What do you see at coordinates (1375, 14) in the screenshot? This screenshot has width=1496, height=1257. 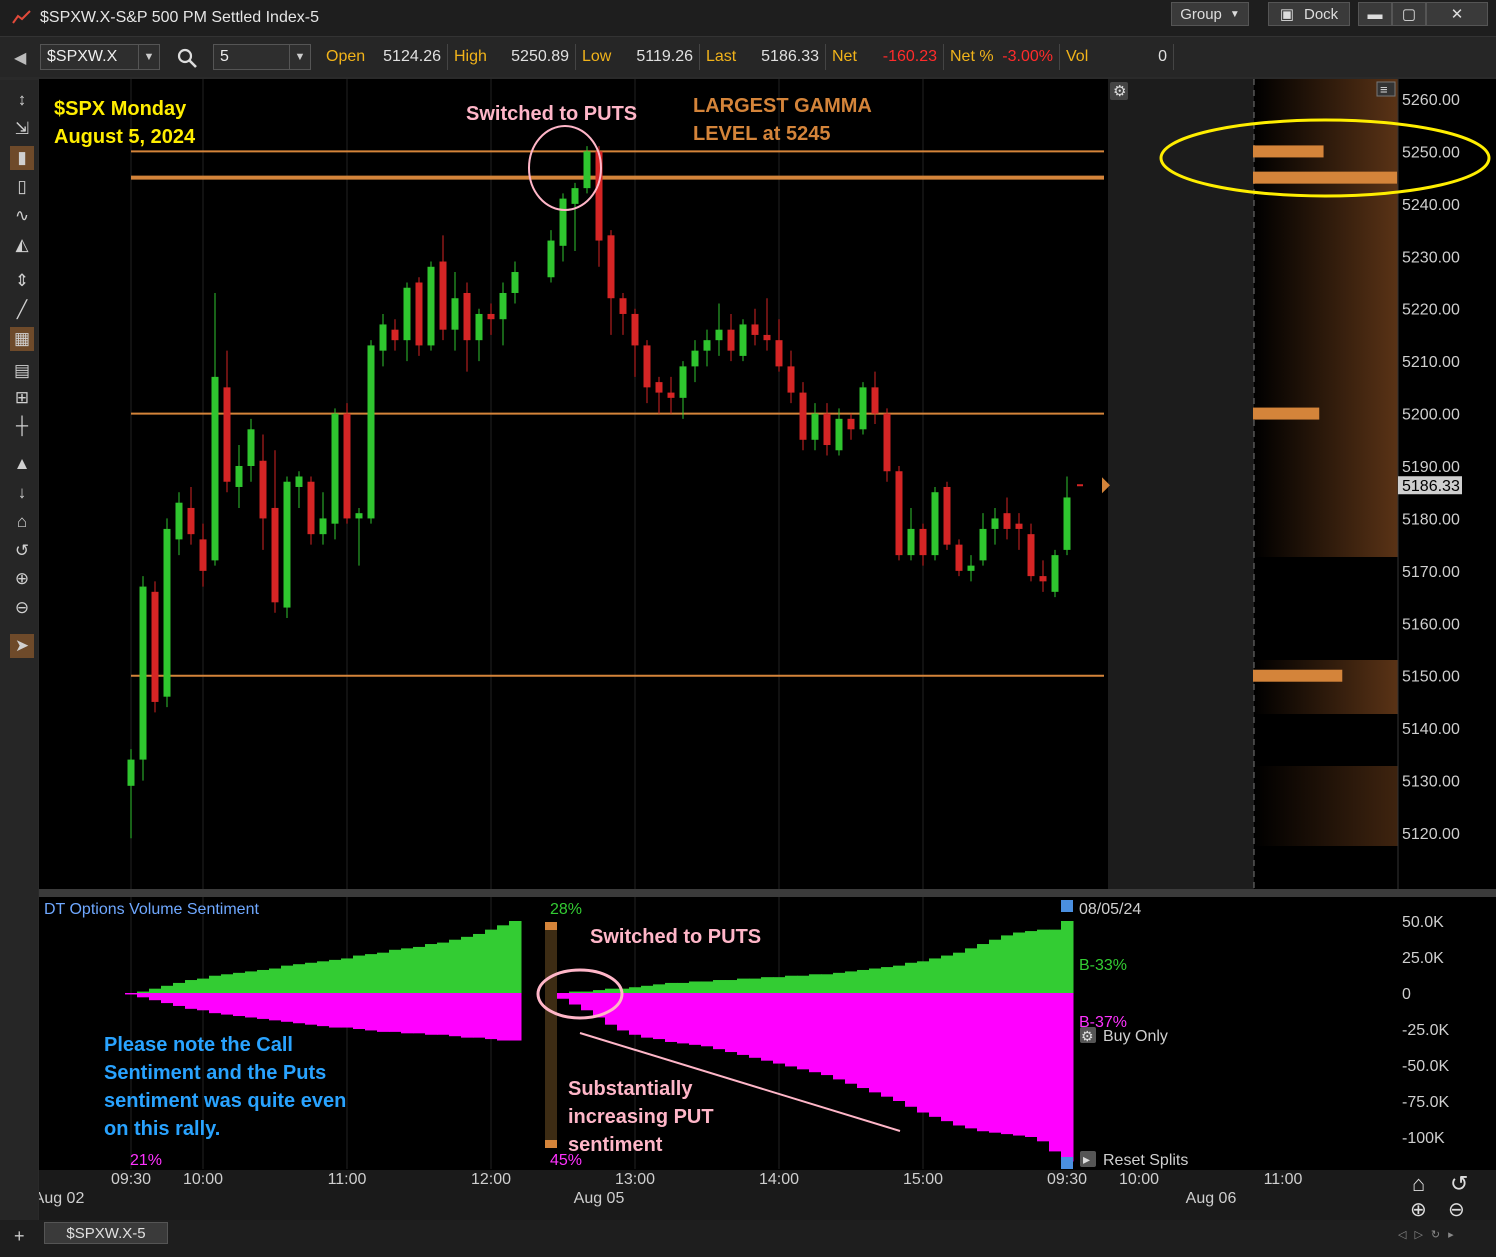 I see `minimize-button: ▬` at bounding box center [1375, 14].